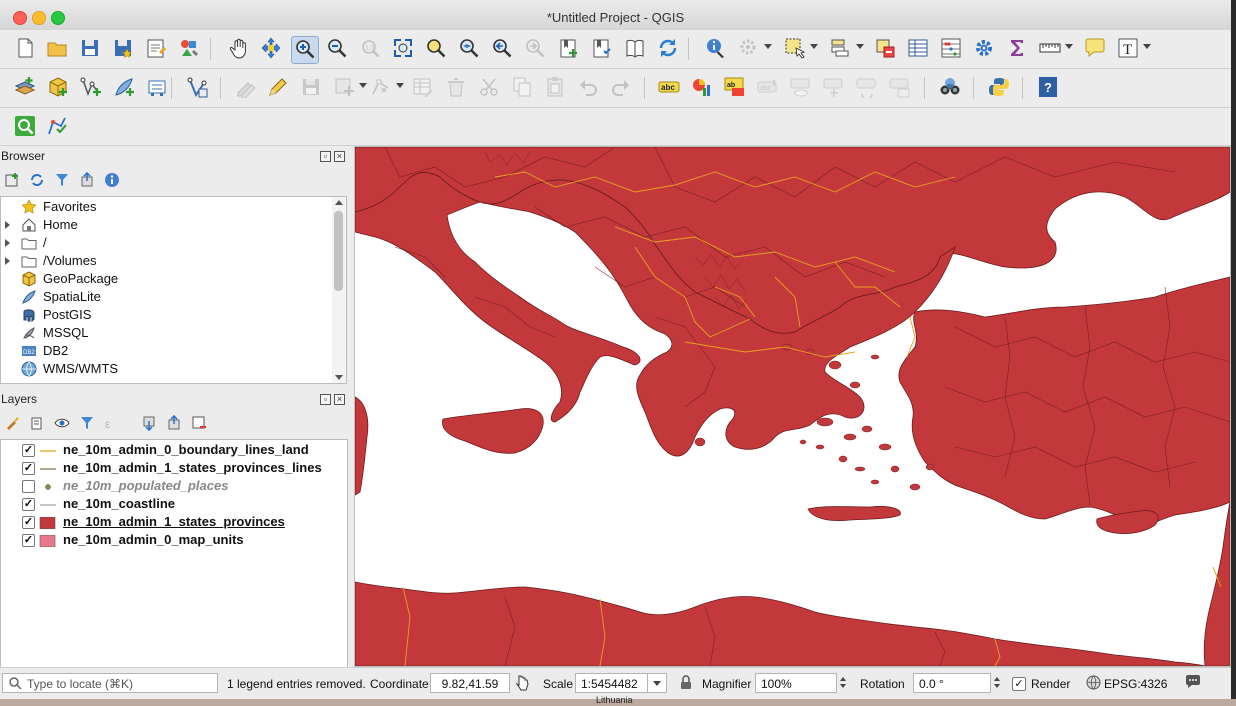  What do you see at coordinates (12, 180) in the screenshot?
I see `add-selected-layers-icon` at bounding box center [12, 180].